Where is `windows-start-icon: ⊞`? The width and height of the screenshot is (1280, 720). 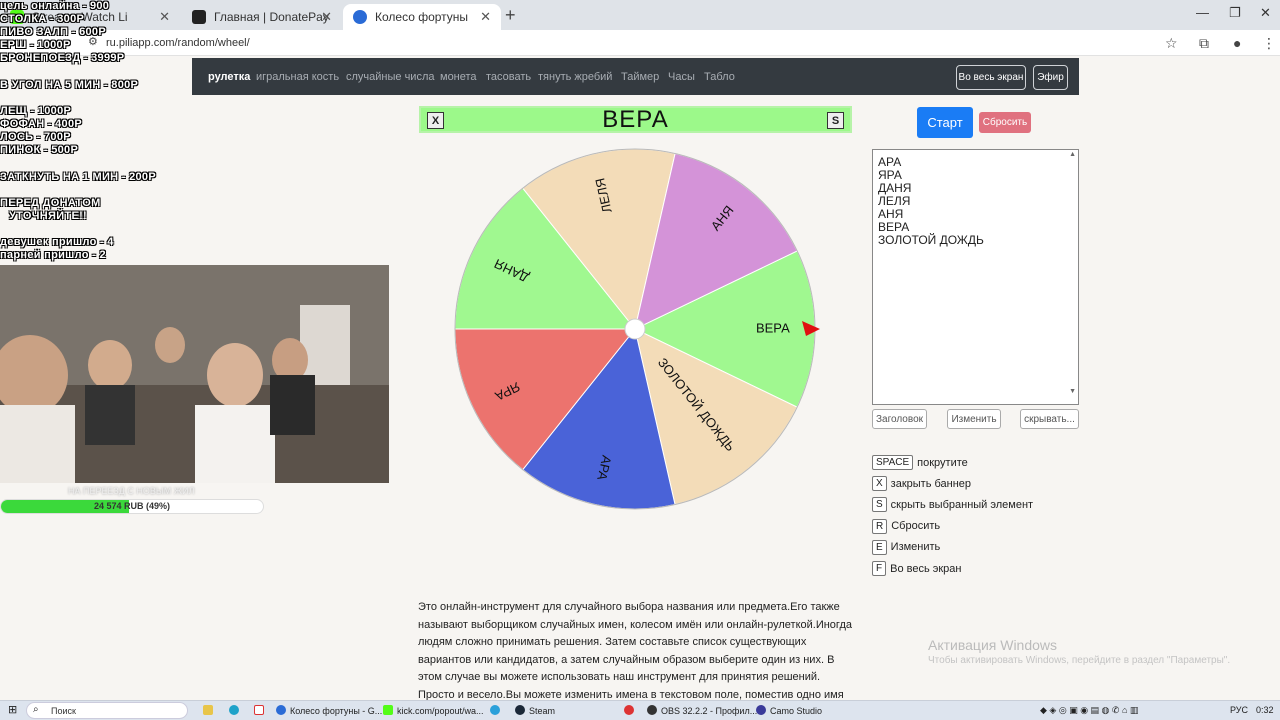
windows-start-icon: ⊞ is located at coordinates (12, 709).